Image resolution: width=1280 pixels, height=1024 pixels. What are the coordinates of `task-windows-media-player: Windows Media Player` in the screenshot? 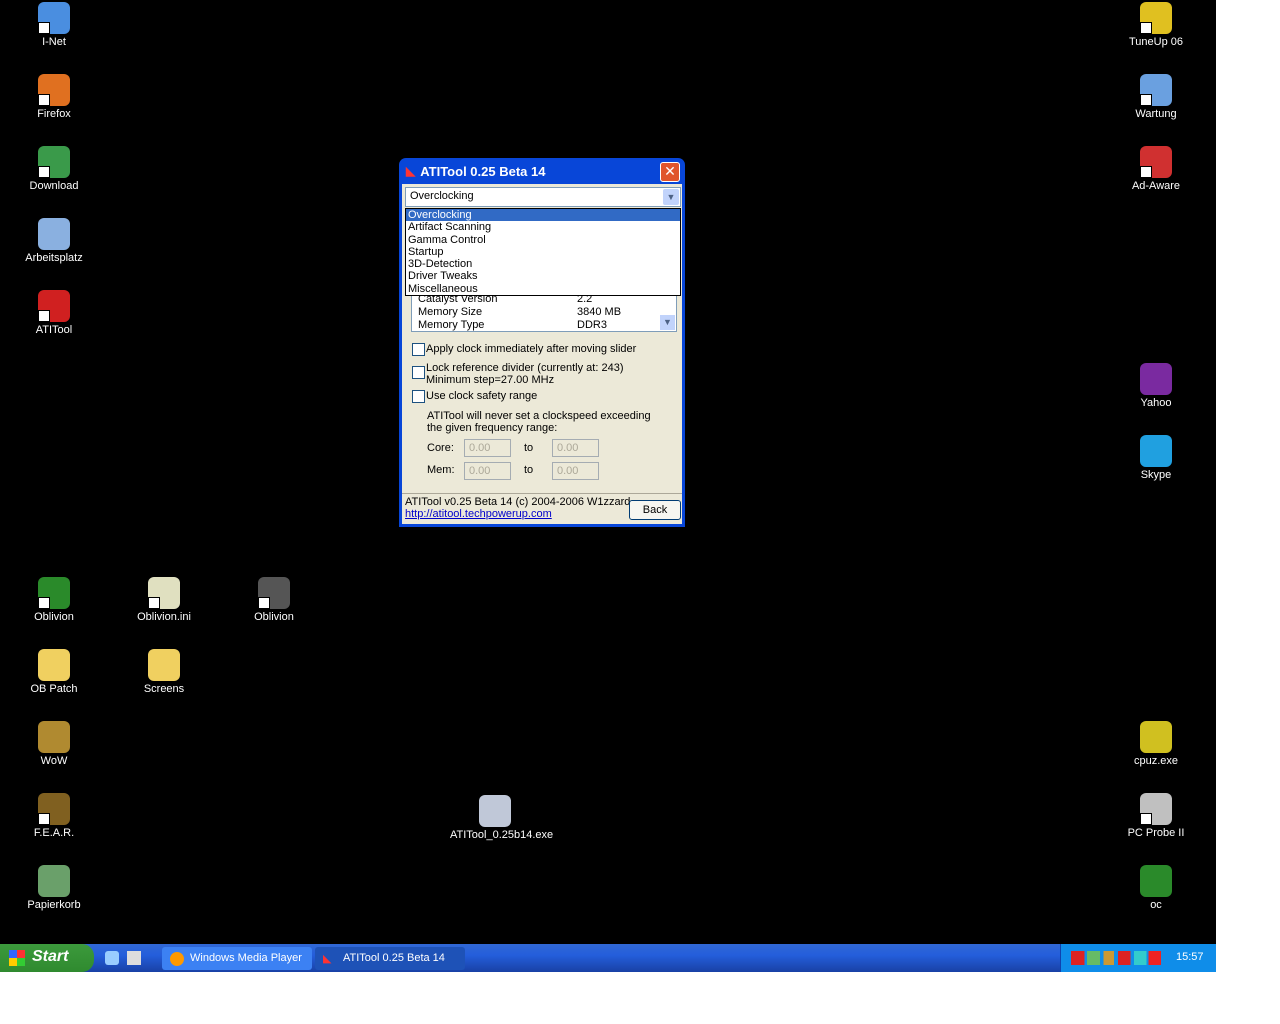 It's located at (237, 958).